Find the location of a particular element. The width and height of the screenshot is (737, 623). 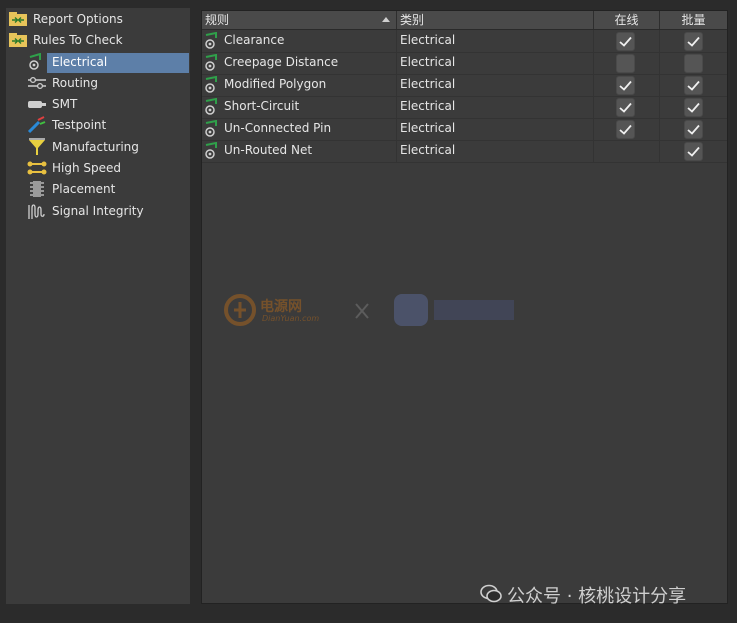

placement-icon is located at coordinates (37, 189).